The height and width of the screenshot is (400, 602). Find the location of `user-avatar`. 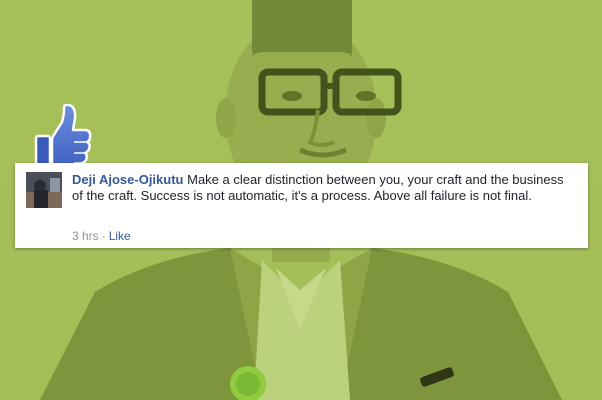

user-avatar is located at coordinates (44, 190).